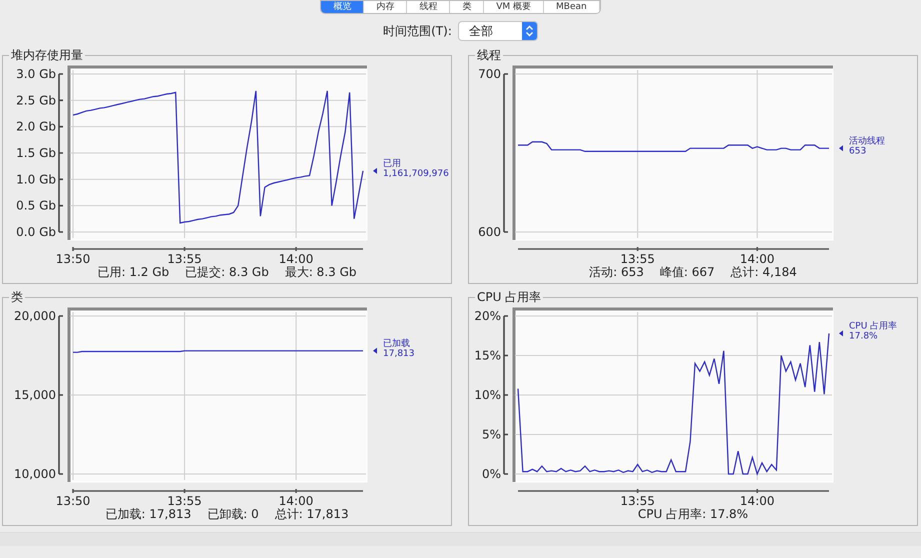  What do you see at coordinates (311, 514) in the screenshot?
I see `summary-text: 总计: 17,813` at bounding box center [311, 514].